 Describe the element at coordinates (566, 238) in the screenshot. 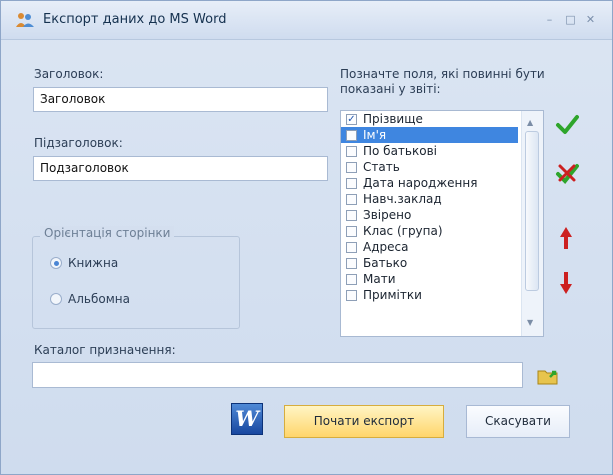

I see `move-up-arrow-icon` at that location.